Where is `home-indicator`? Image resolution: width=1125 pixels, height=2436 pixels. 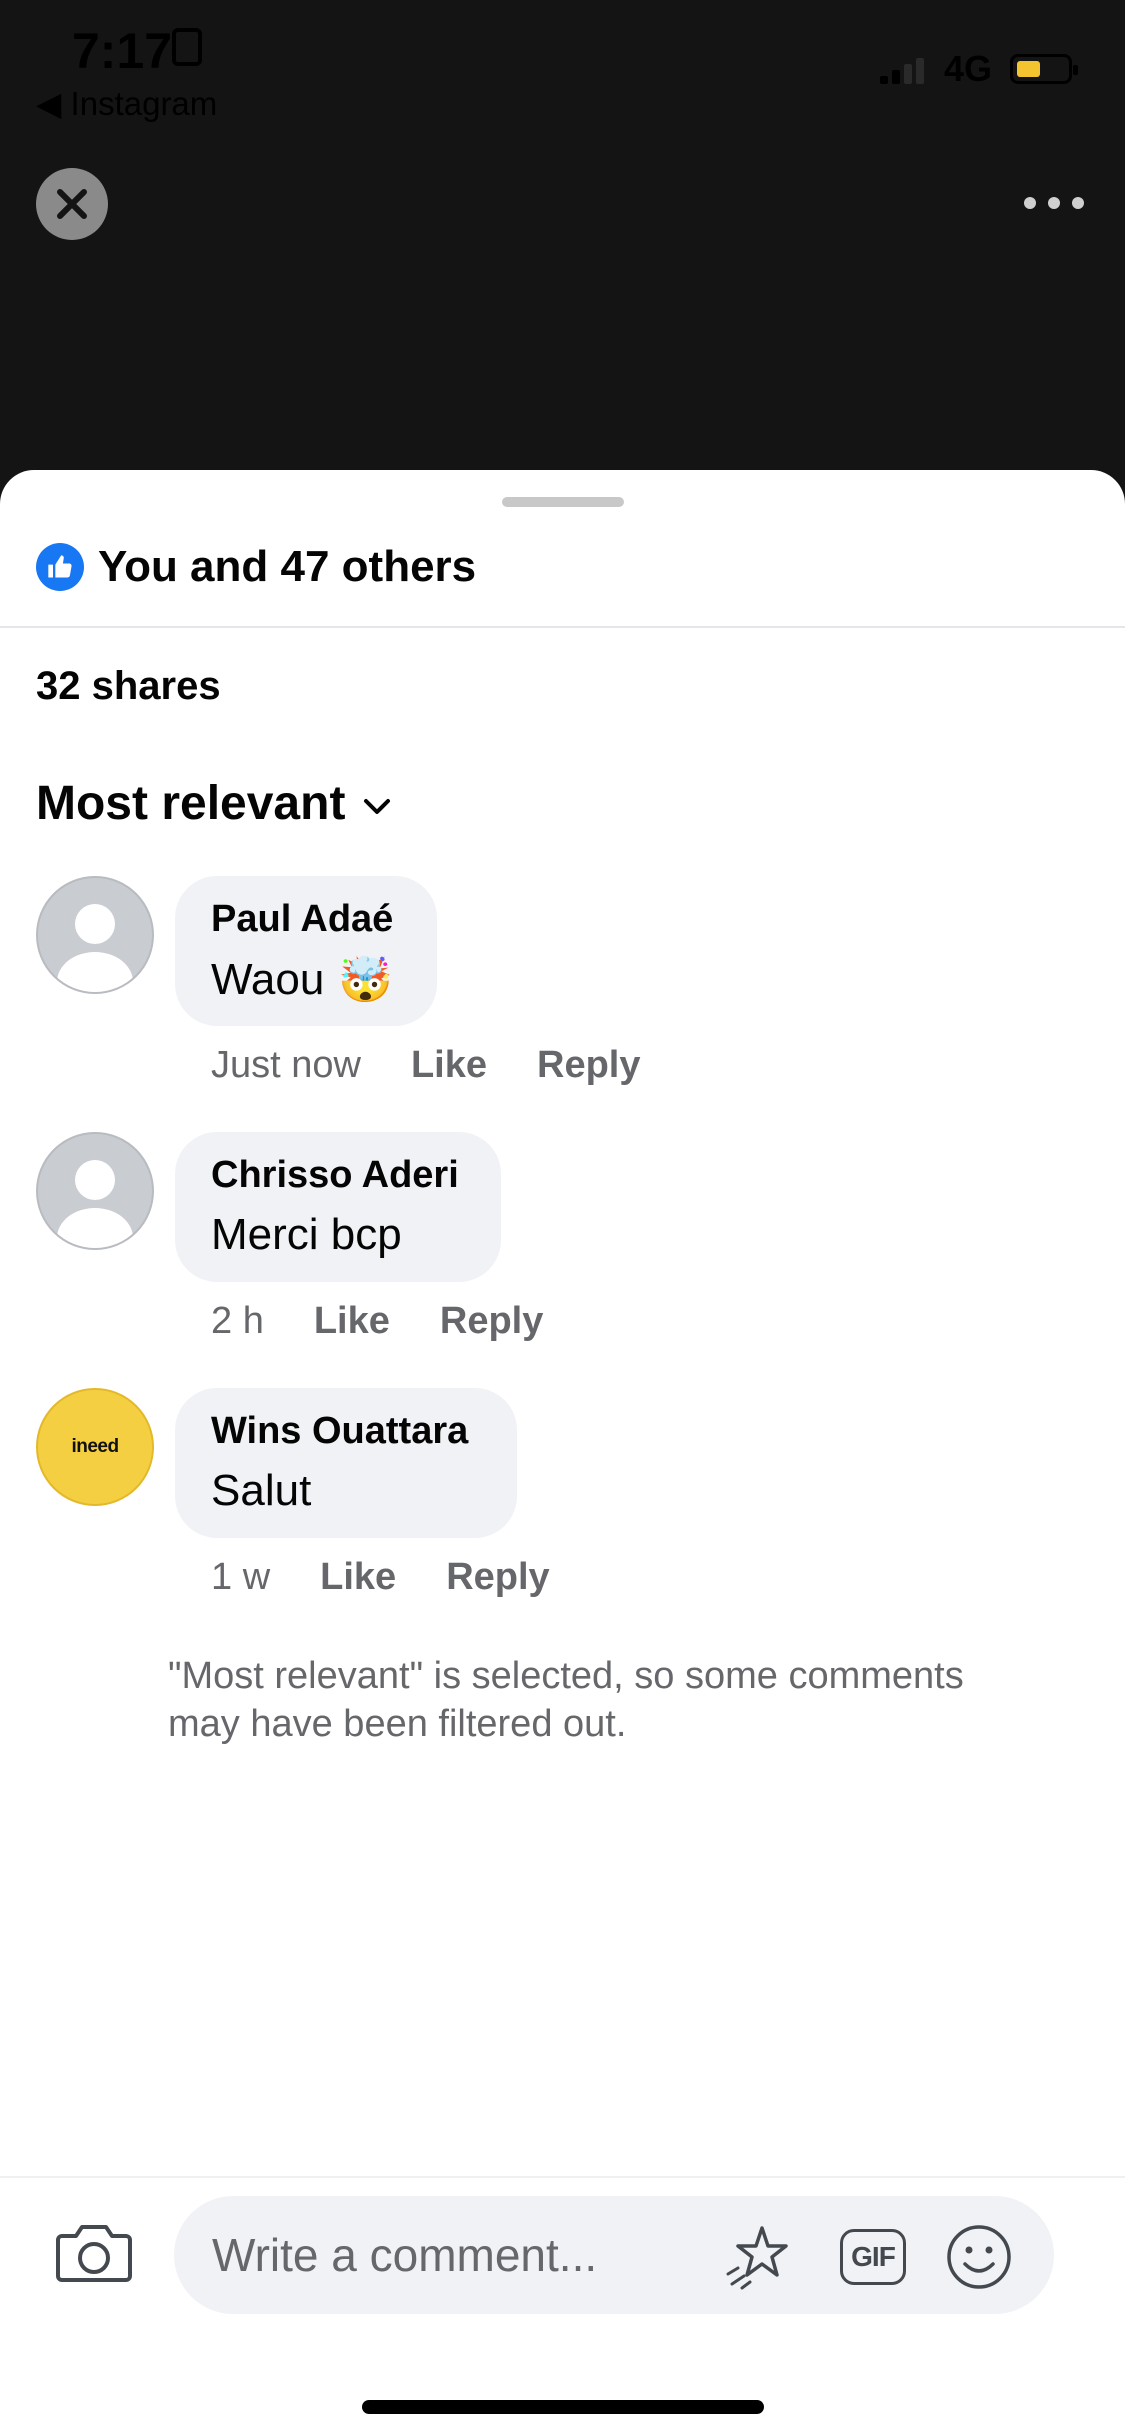
home-indicator is located at coordinates (563, 2407).